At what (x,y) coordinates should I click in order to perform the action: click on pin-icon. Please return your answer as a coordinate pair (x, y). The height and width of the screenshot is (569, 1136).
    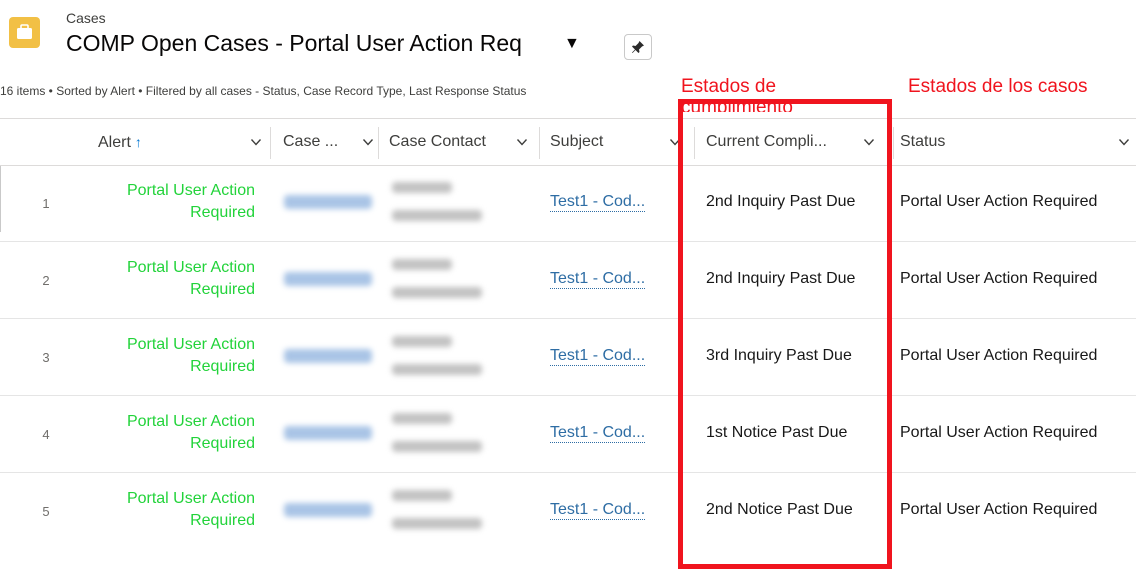
    Looking at the image, I should click on (638, 47).